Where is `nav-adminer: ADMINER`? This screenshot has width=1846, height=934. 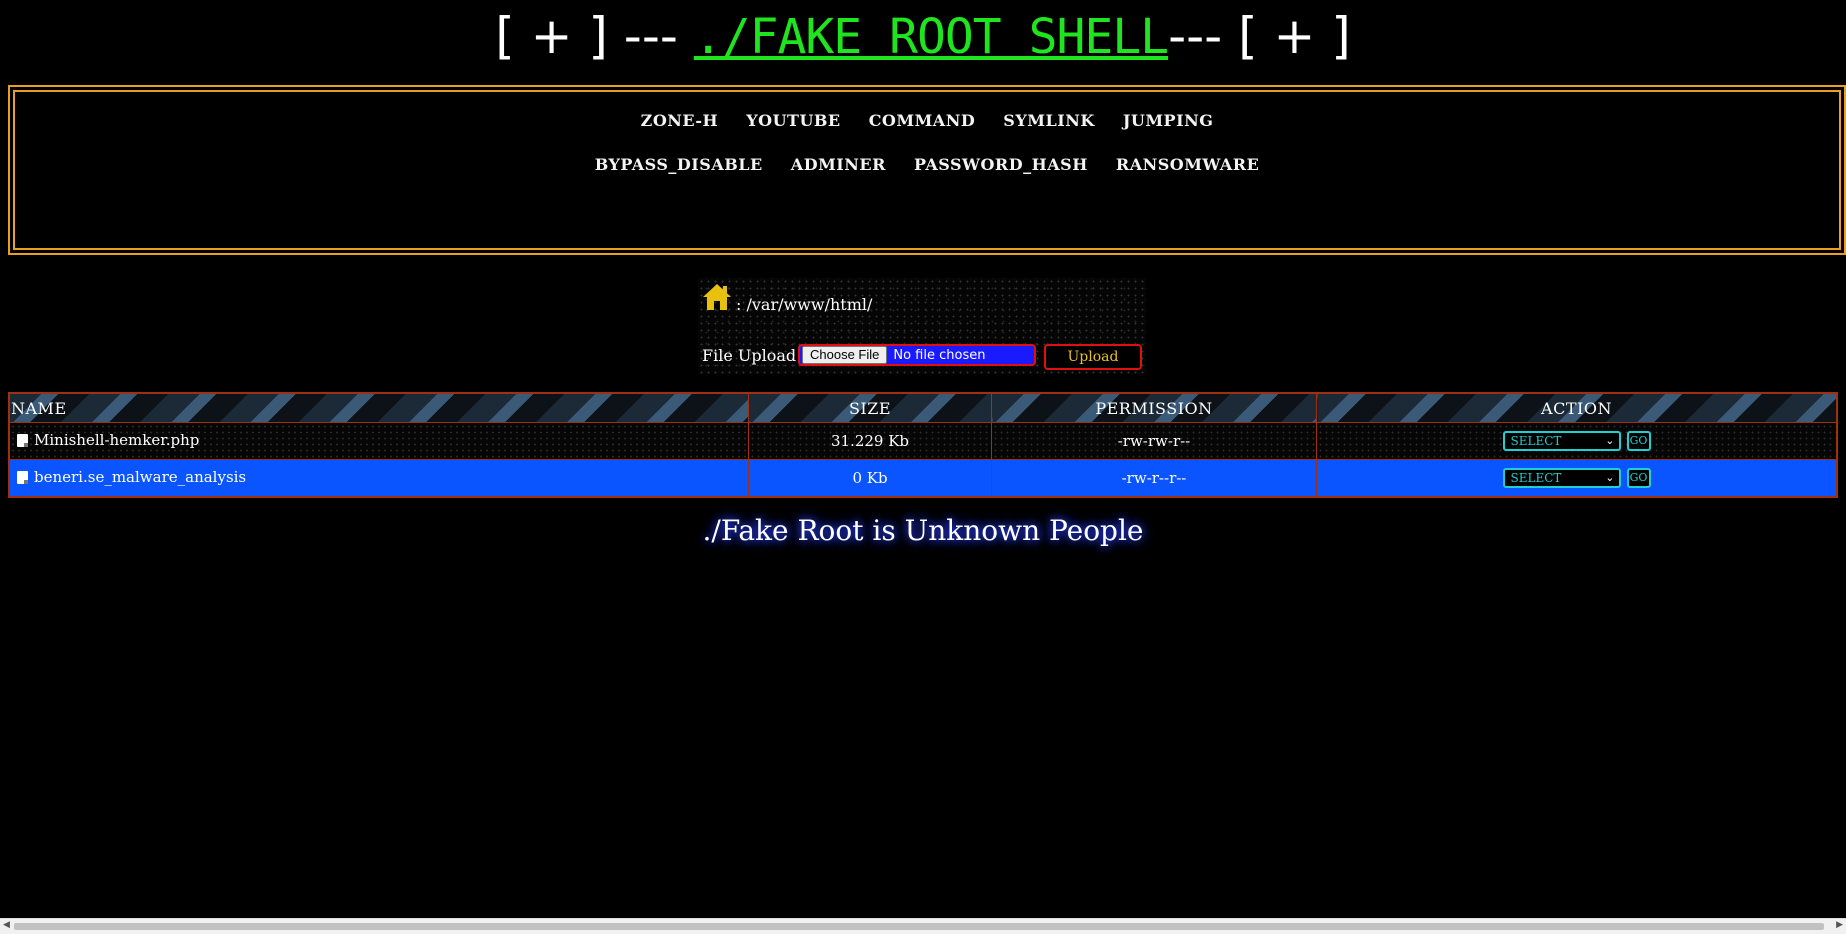
nav-adminer: ADMINER is located at coordinates (838, 164).